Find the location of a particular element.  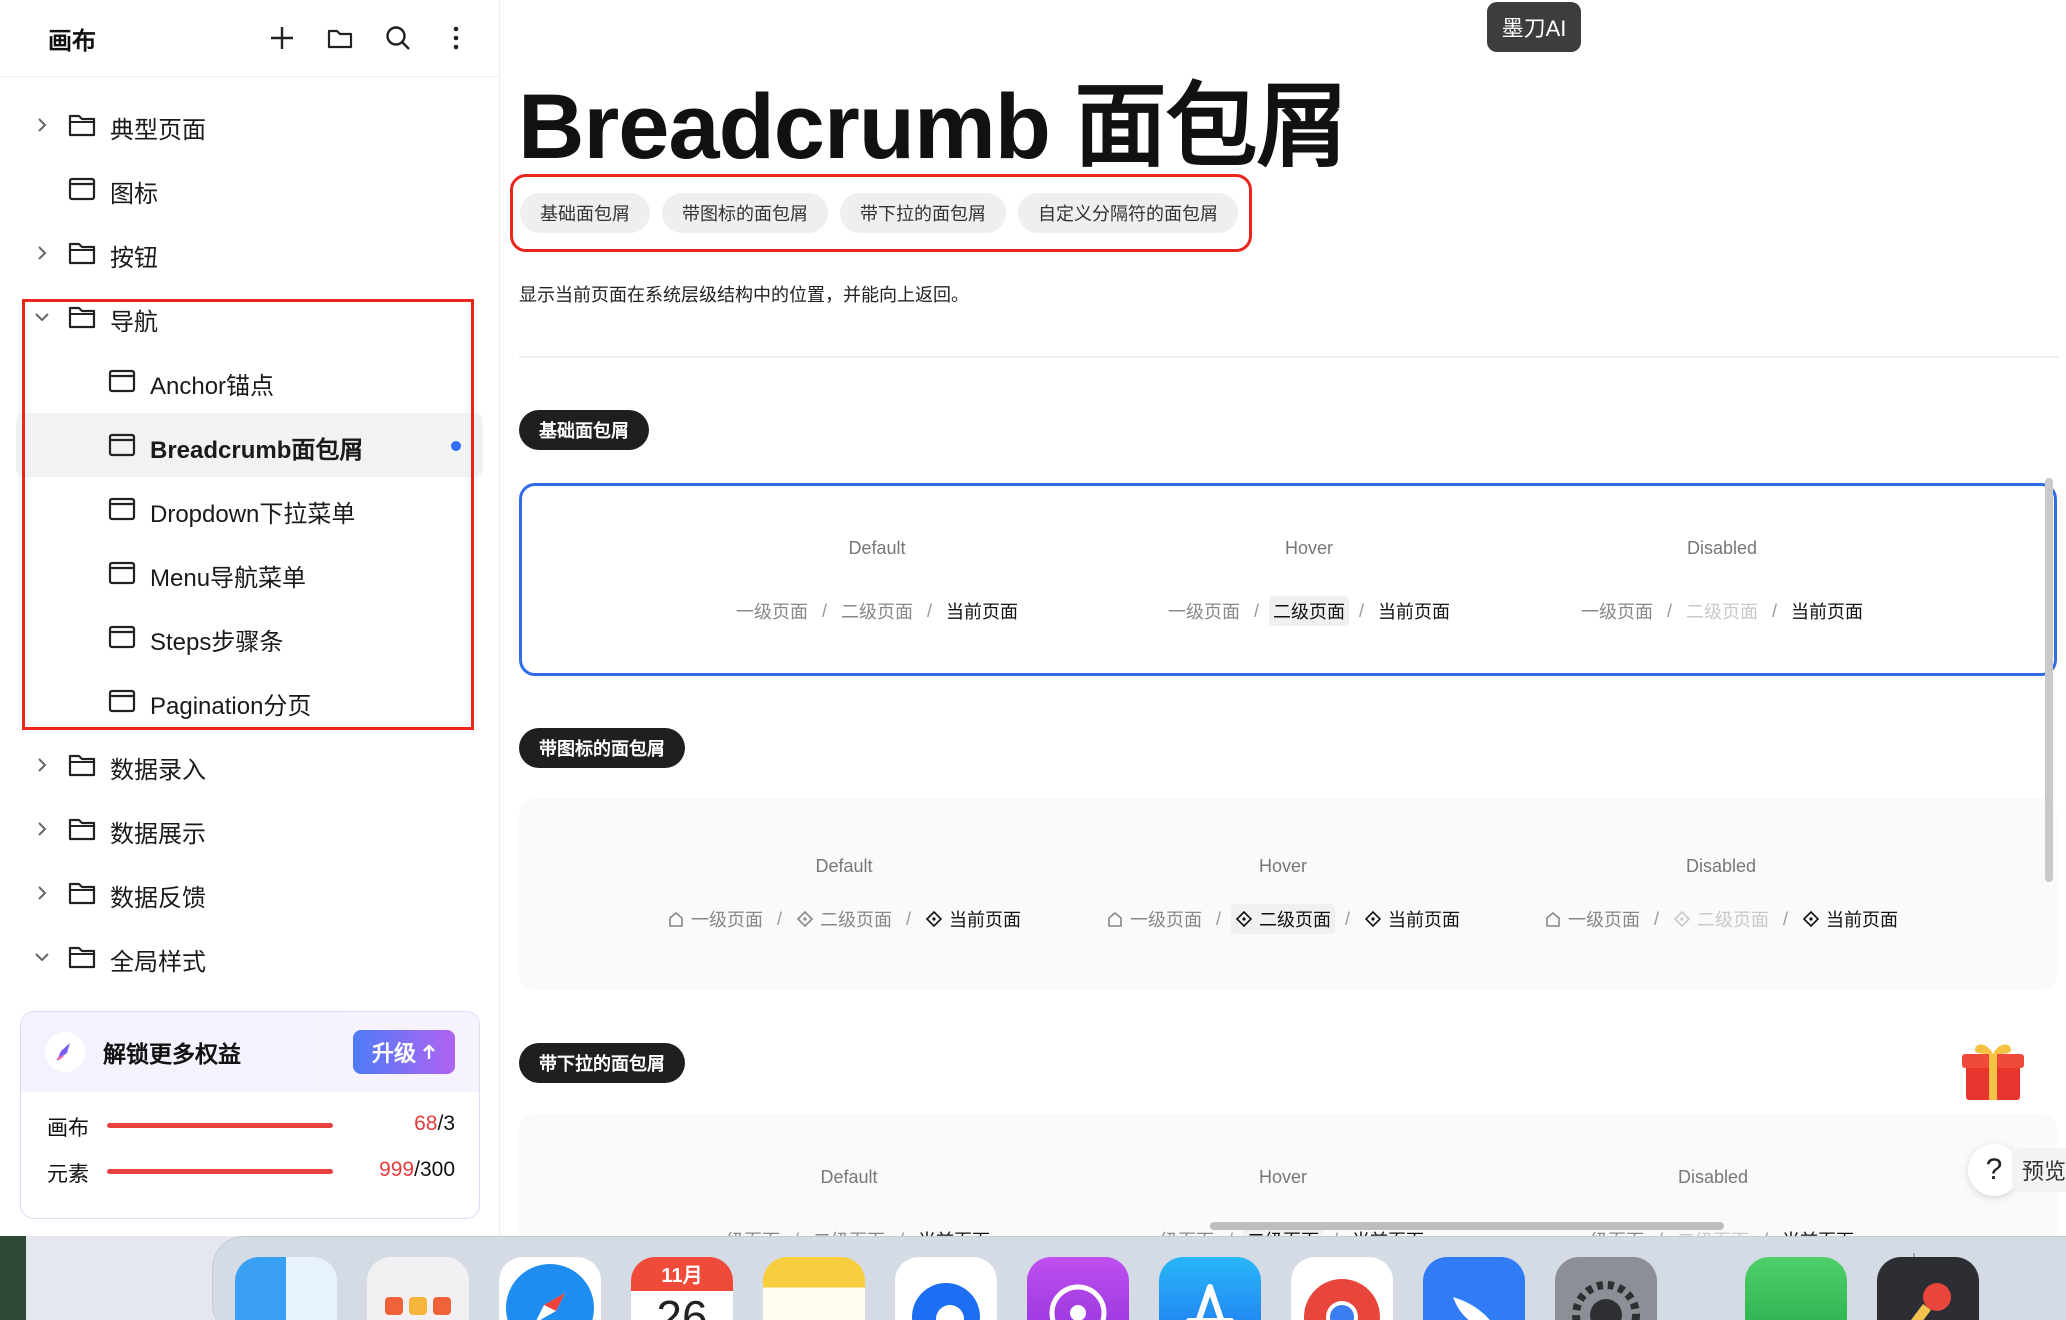

color-picker-icon is located at coordinates (1928, 1288).